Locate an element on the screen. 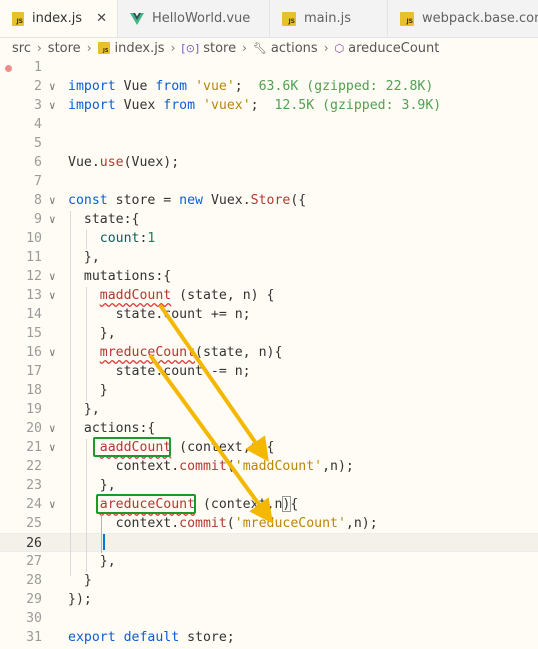  code-line: 24 ∨ areduceCount (context,n){ is located at coordinates (269, 504).